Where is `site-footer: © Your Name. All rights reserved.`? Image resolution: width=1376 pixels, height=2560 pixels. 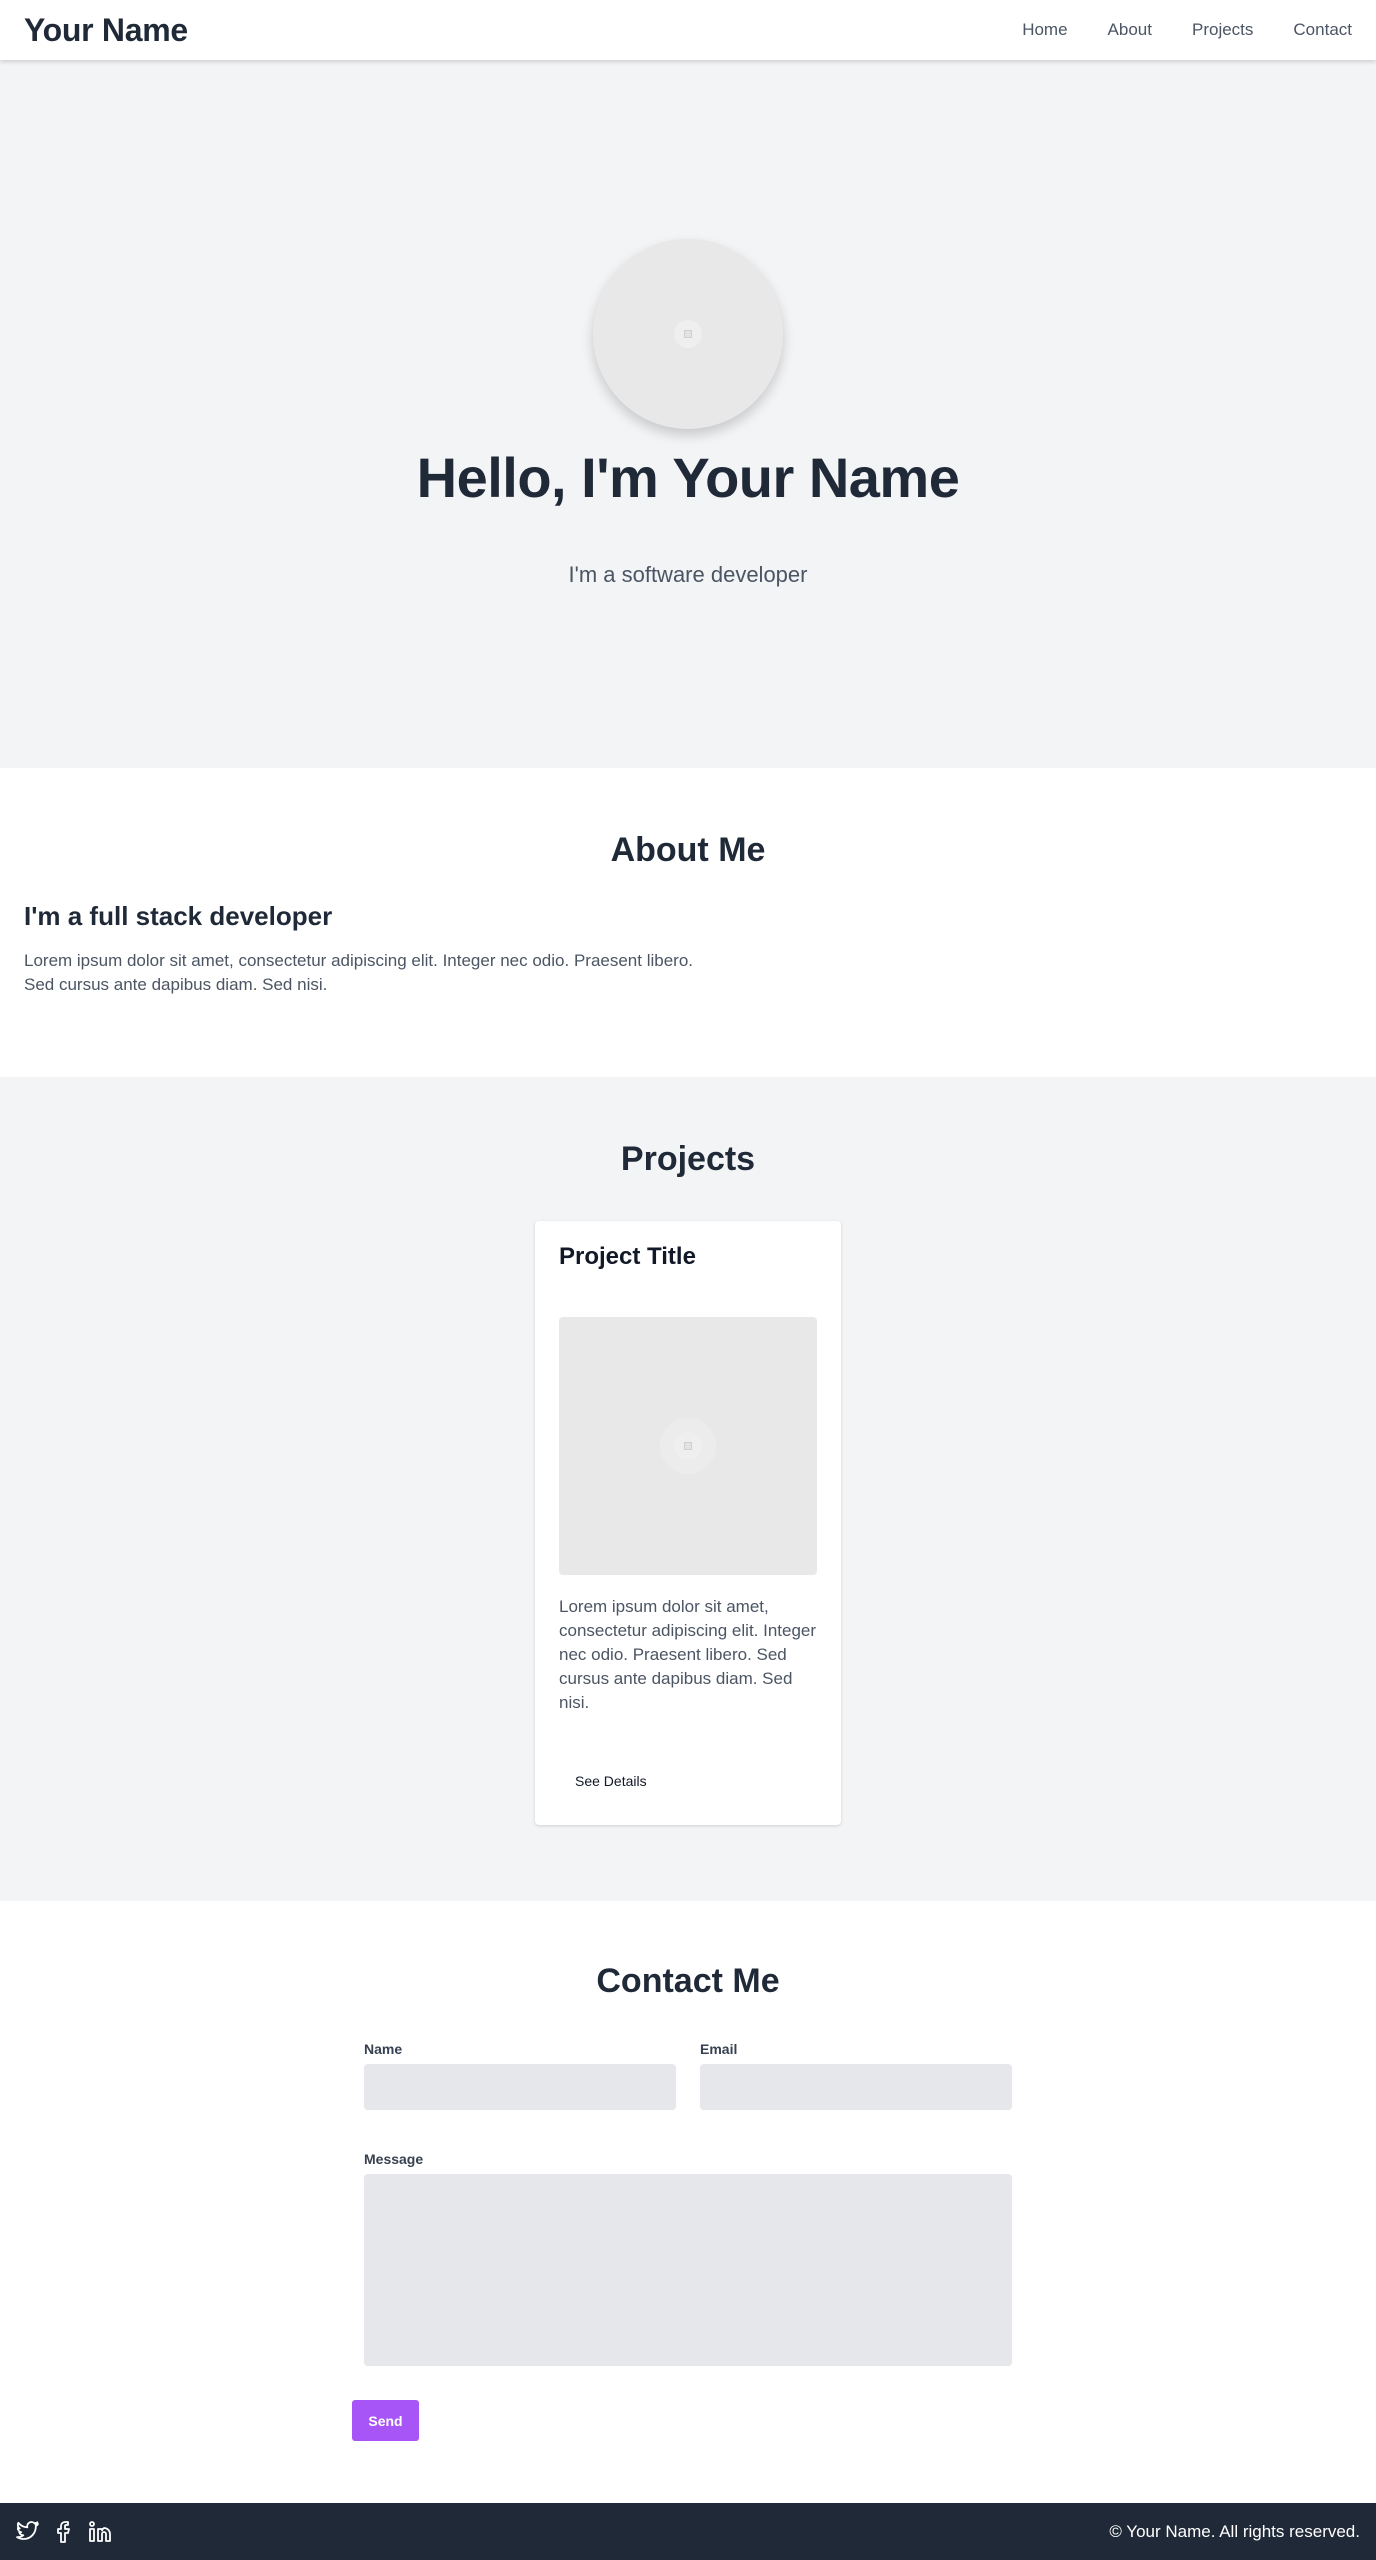
site-footer: © Your Name. All rights reserved. is located at coordinates (688, 2531).